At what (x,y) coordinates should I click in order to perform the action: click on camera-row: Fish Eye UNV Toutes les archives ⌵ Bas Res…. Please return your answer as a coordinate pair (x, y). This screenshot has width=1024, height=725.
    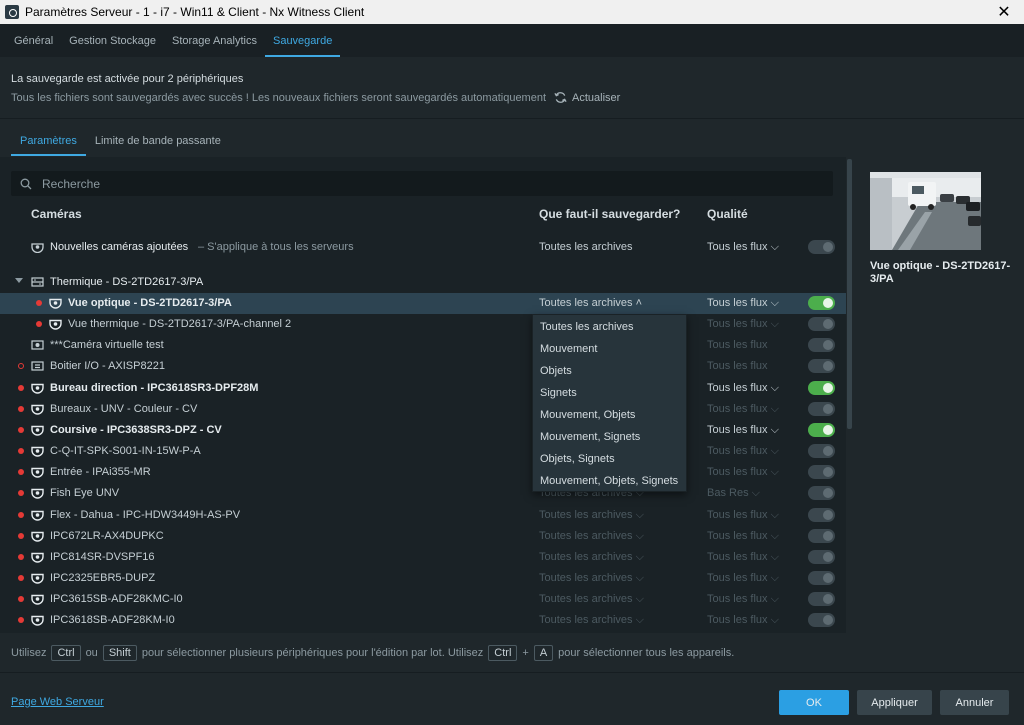
    Looking at the image, I should click on (423, 493).